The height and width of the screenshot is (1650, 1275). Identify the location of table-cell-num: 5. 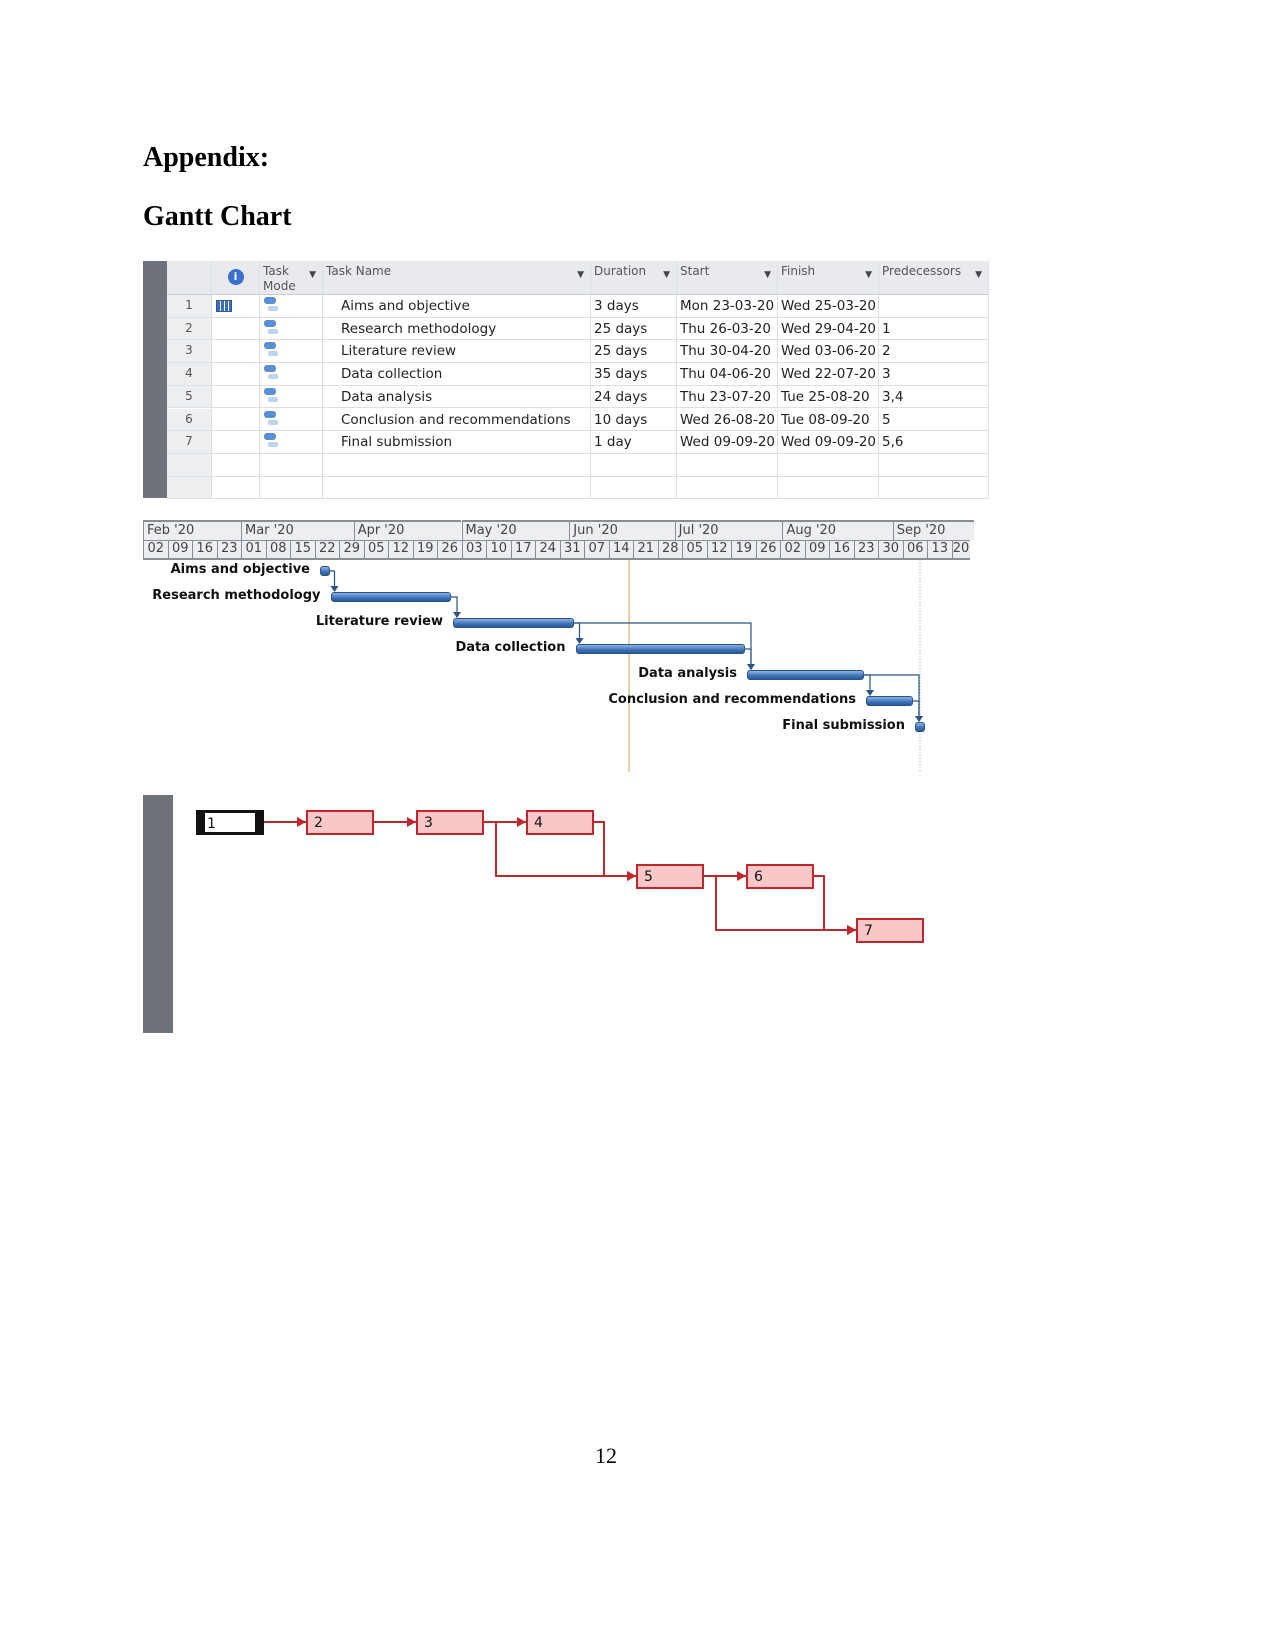
(189, 397).